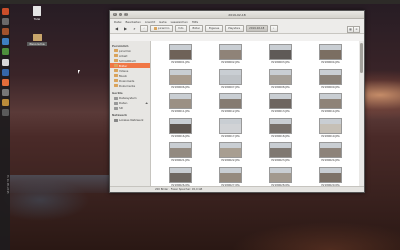  What do you see at coordinates (281, 54) in the screenshot?
I see `file-item: P2180003.JPG` at bounding box center [281, 54].